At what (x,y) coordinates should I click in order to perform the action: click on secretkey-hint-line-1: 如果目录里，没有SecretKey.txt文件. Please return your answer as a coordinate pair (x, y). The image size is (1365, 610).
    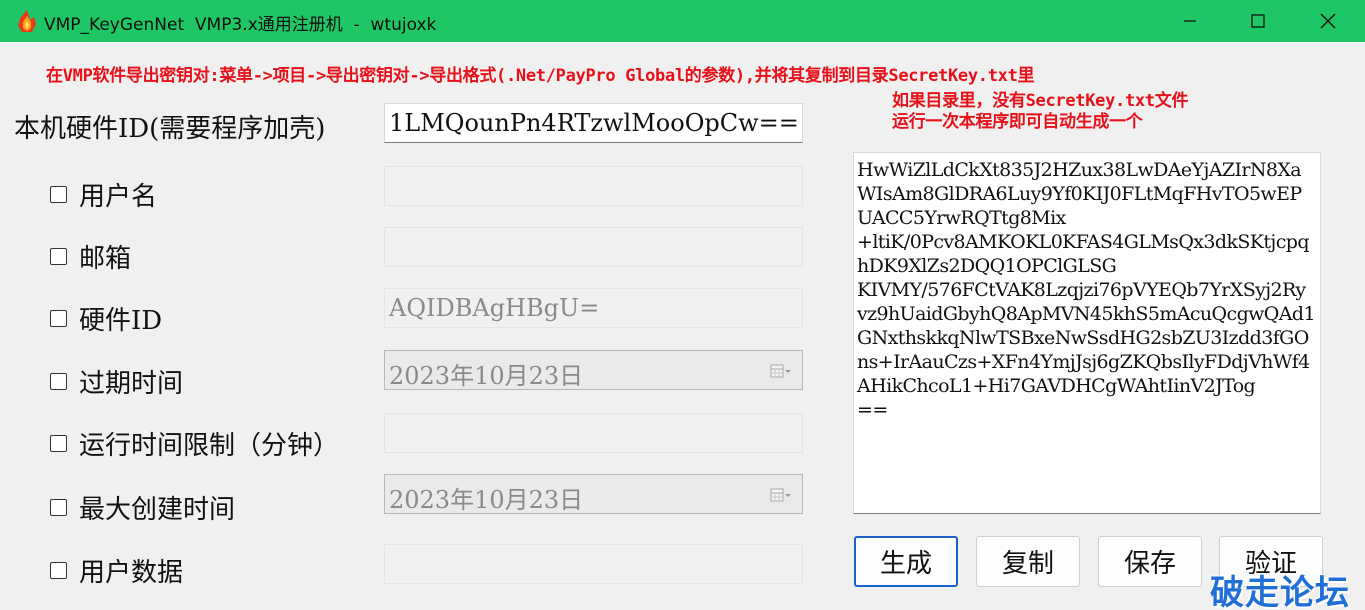
    Looking at the image, I should click on (1040, 101).